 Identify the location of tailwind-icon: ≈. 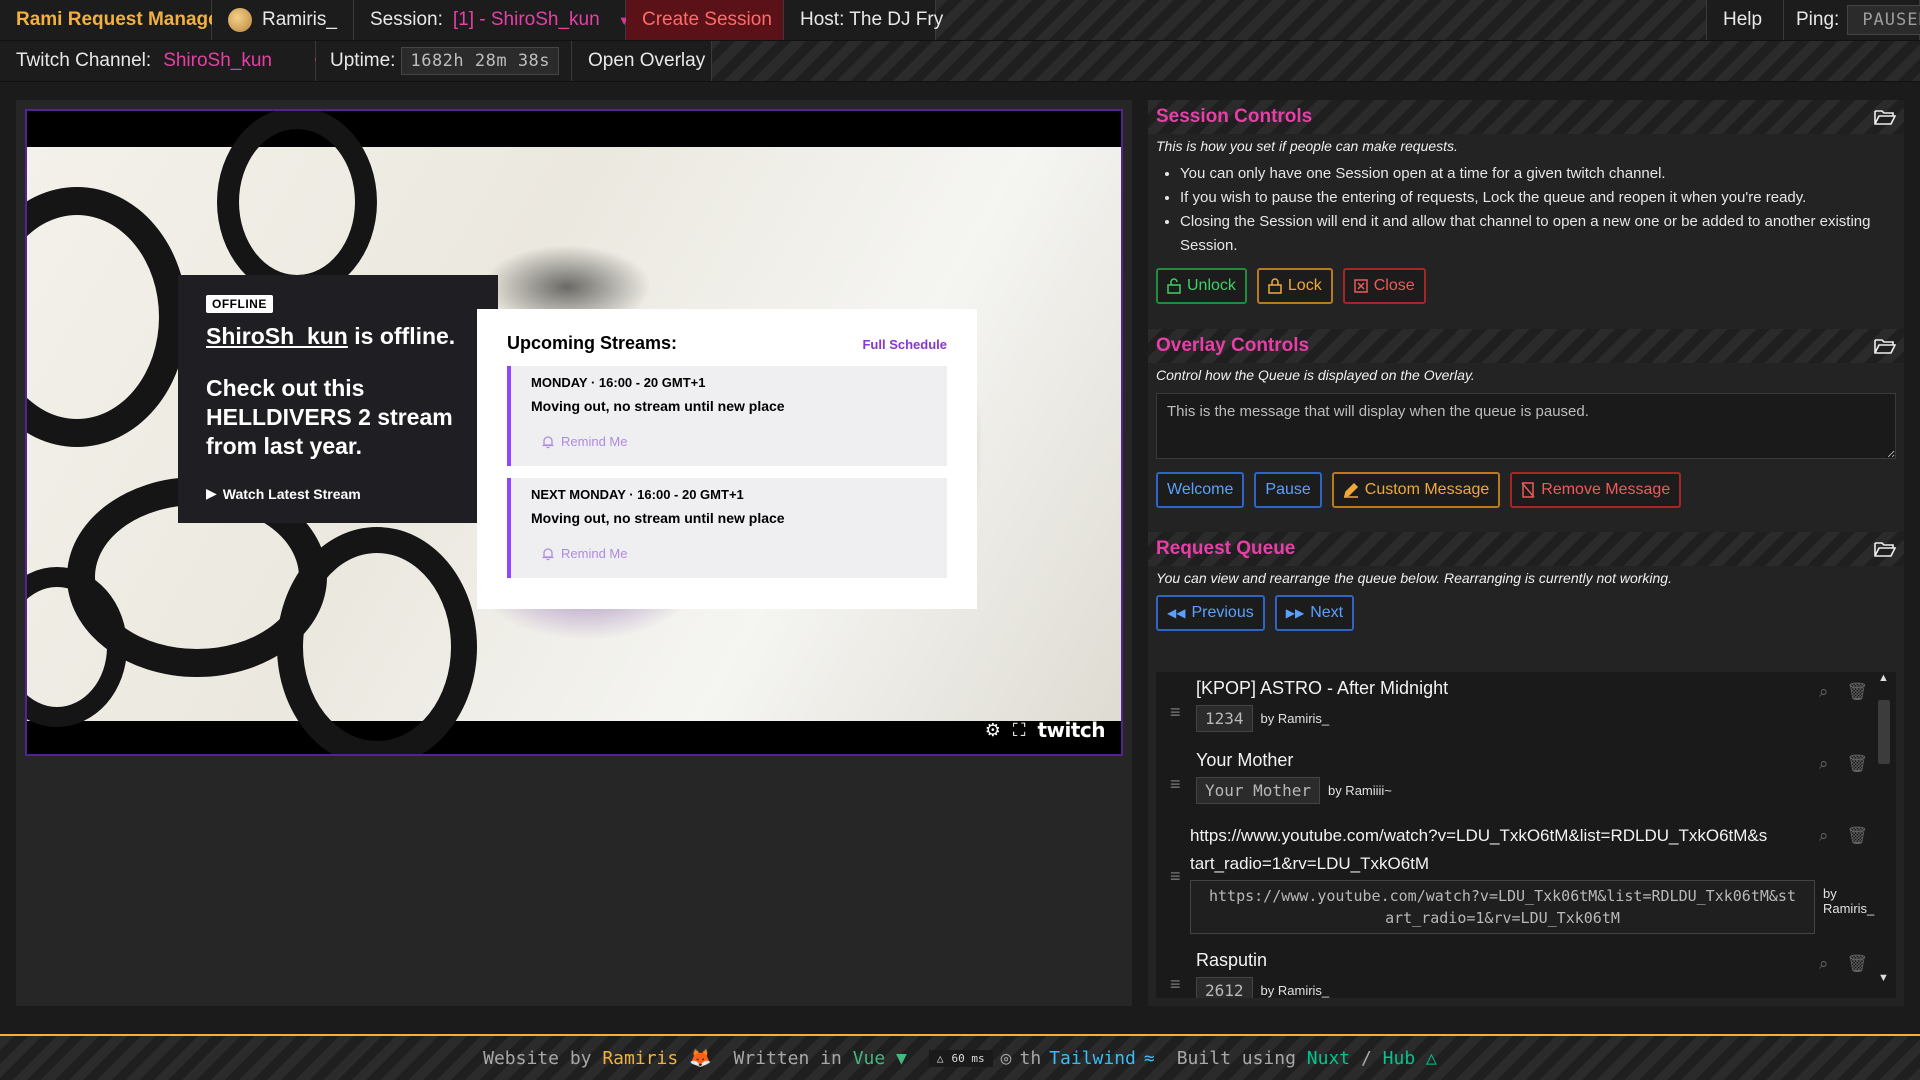
(1149, 1058).